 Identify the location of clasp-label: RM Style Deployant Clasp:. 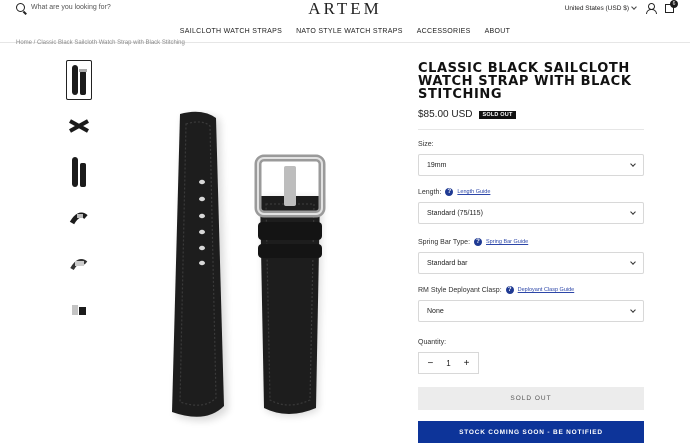
(460, 290).